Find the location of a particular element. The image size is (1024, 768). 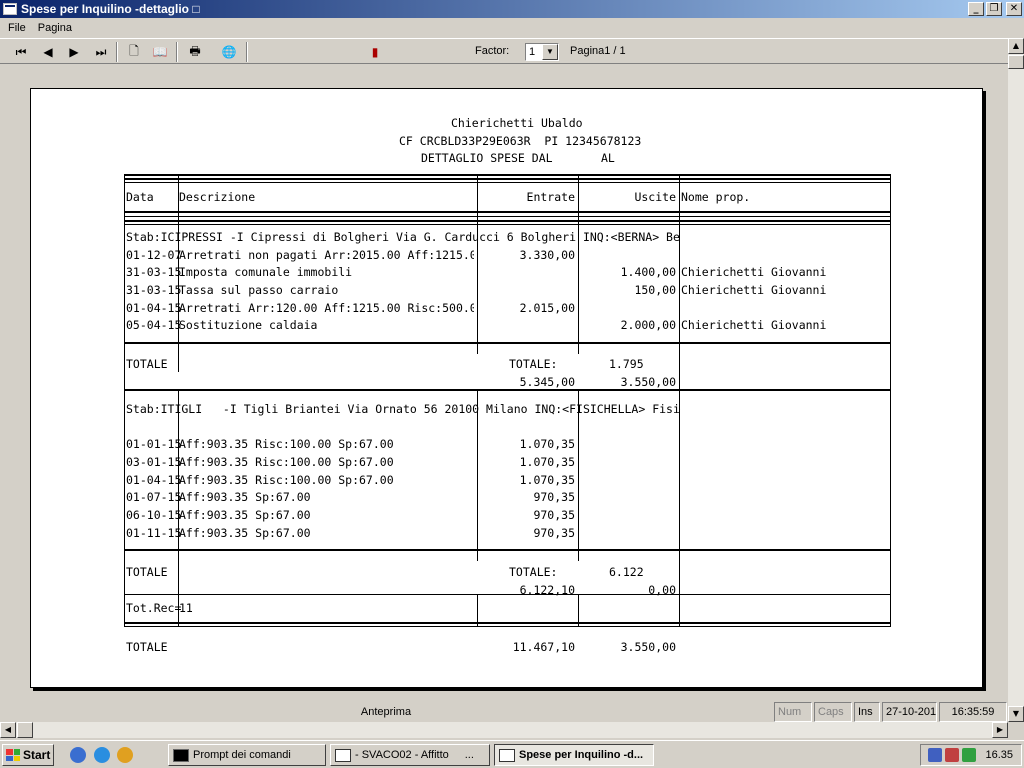

scroll-left-icon: ◀ is located at coordinates (8, 730).